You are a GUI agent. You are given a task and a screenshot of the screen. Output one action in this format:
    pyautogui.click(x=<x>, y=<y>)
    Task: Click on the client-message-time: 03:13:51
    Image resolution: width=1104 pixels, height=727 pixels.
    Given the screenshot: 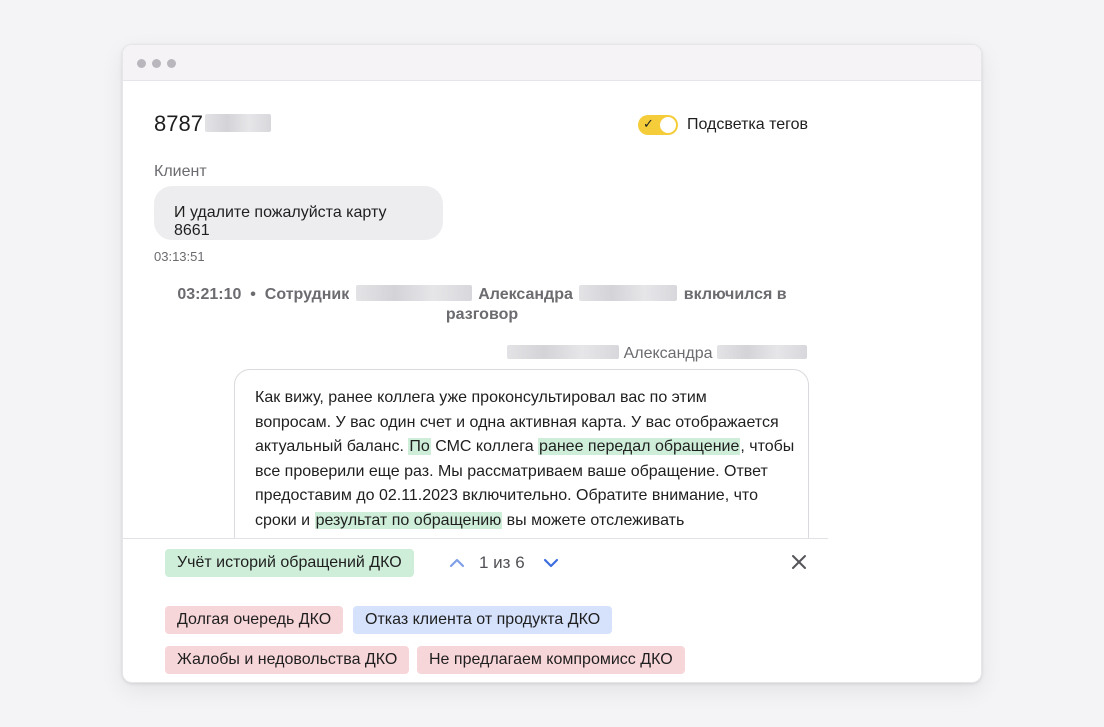 What is the action you would take?
    pyautogui.click(x=179, y=256)
    